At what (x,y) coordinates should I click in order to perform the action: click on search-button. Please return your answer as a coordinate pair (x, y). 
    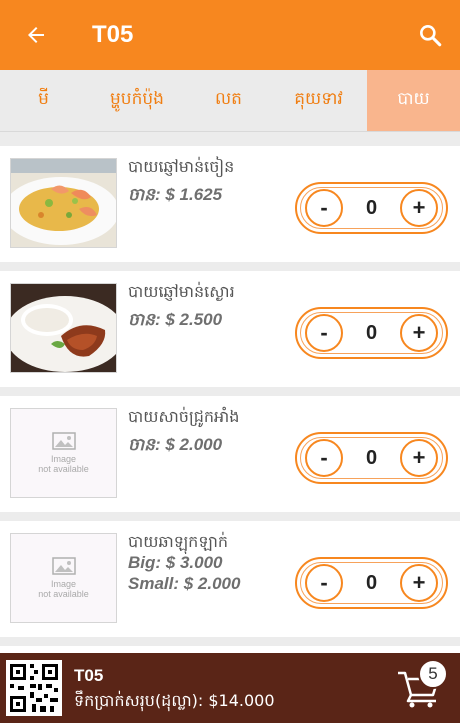
    Looking at the image, I should click on (430, 35).